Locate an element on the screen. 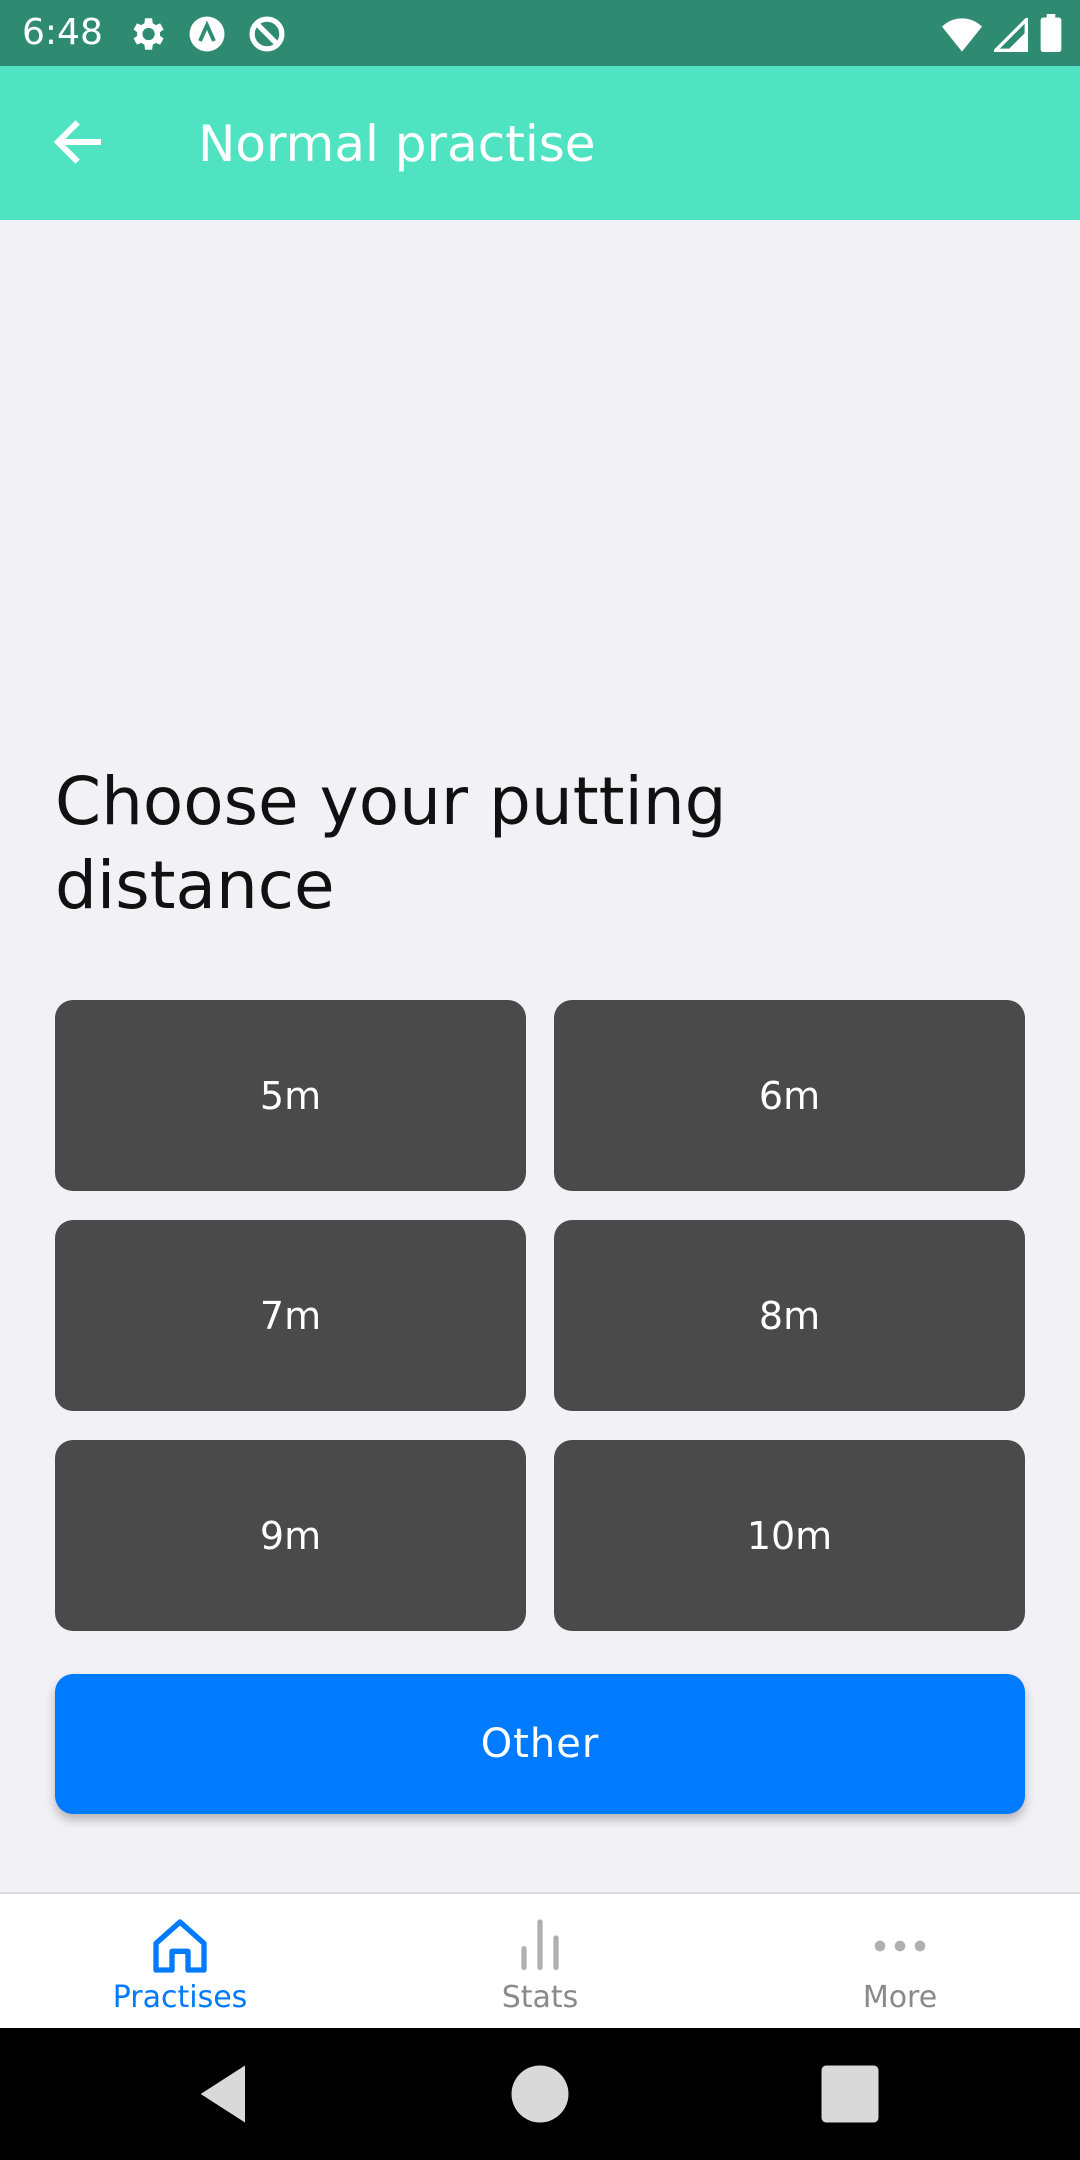 The image size is (1080, 2160). wifi-icon is located at coordinates (962, 35).